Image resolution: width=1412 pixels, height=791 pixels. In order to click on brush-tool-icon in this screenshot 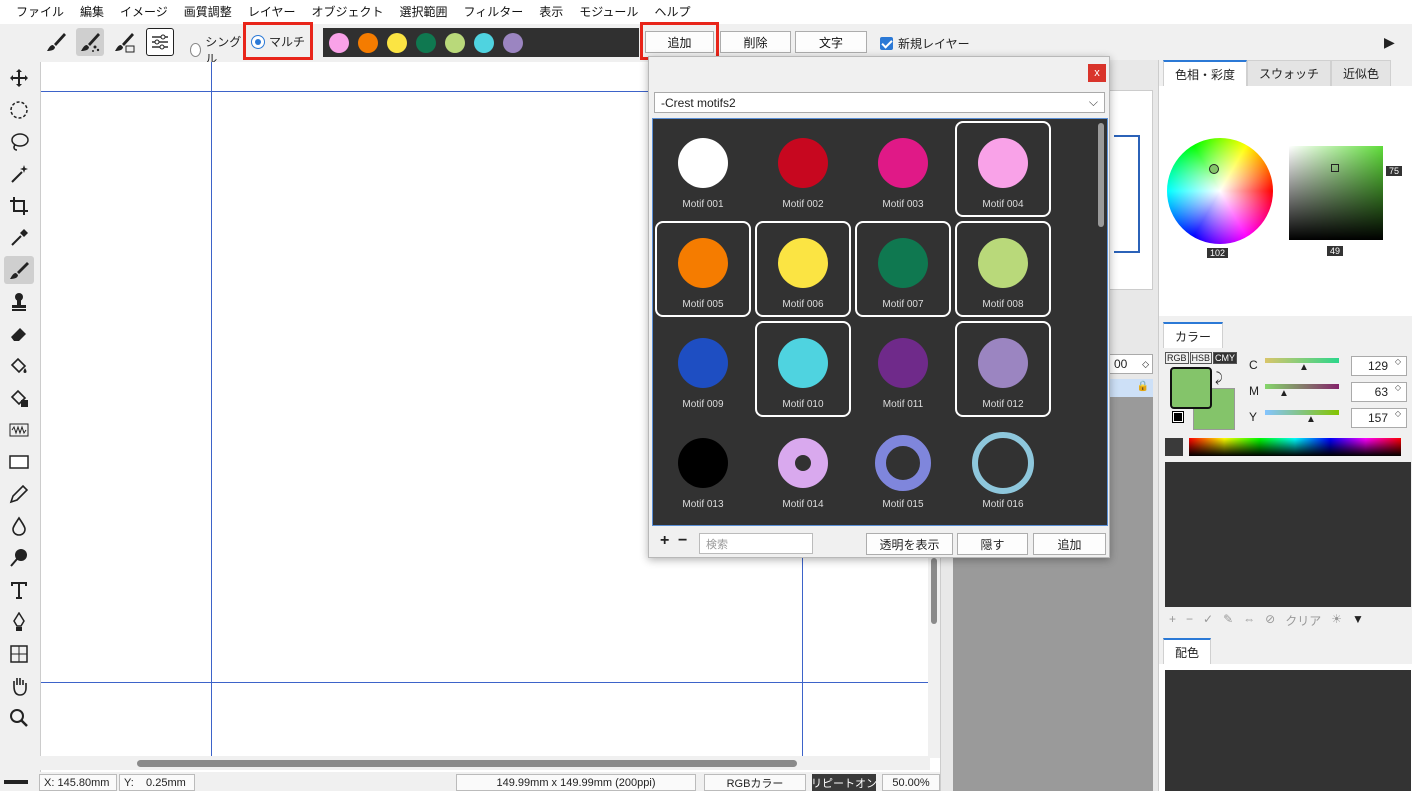, I will do `click(19, 270)`.